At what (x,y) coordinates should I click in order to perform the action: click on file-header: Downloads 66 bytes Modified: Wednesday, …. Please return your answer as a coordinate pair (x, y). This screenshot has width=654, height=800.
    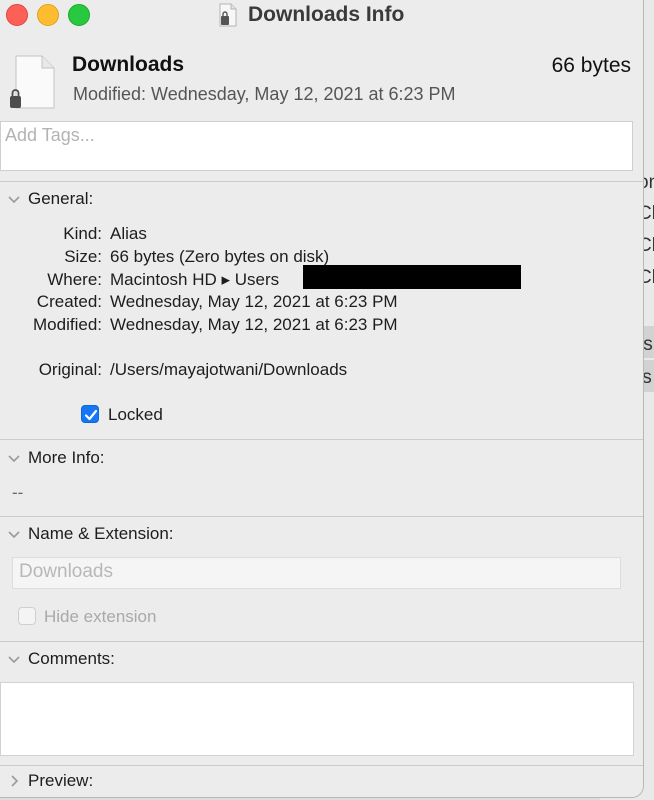
    Looking at the image, I should click on (321, 80).